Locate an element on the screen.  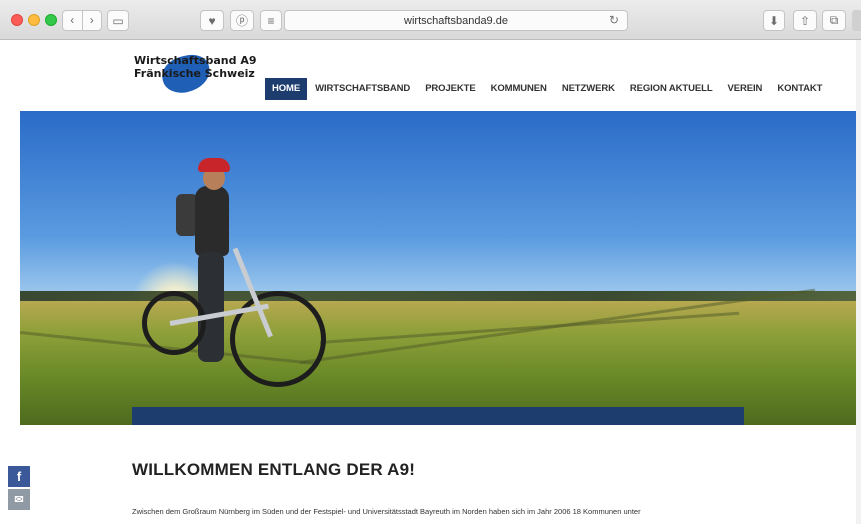
back-forward-buttons: ‹ › is located at coordinates (82, 20).